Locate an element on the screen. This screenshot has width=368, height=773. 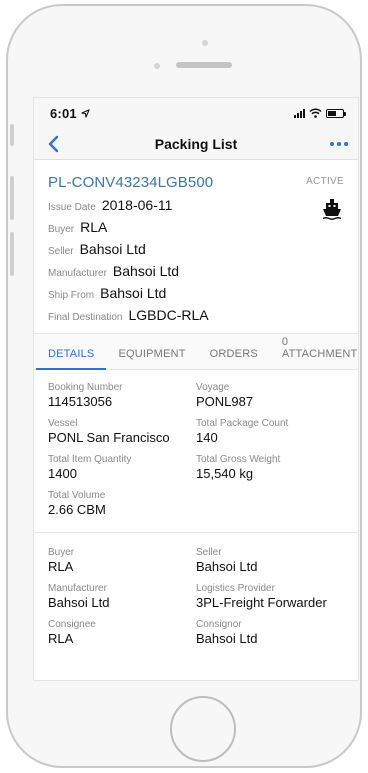
party-label: Consignor is located at coordinates (219, 624).